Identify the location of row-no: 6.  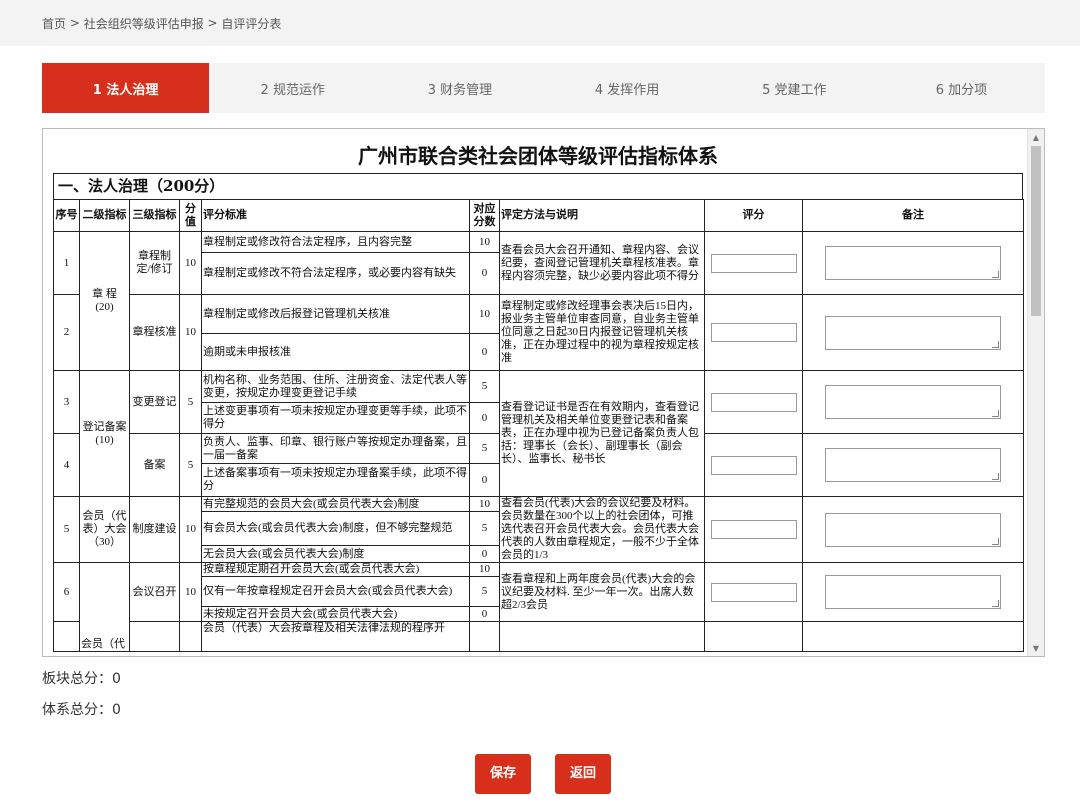
(66, 592).